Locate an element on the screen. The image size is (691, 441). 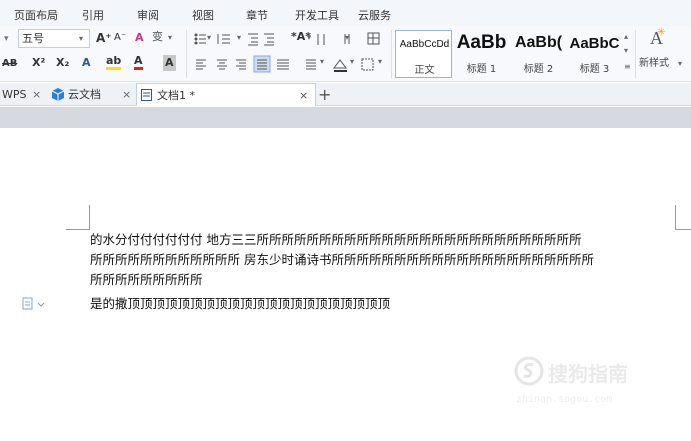
align-center-icon is located at coordinates (222, 64).